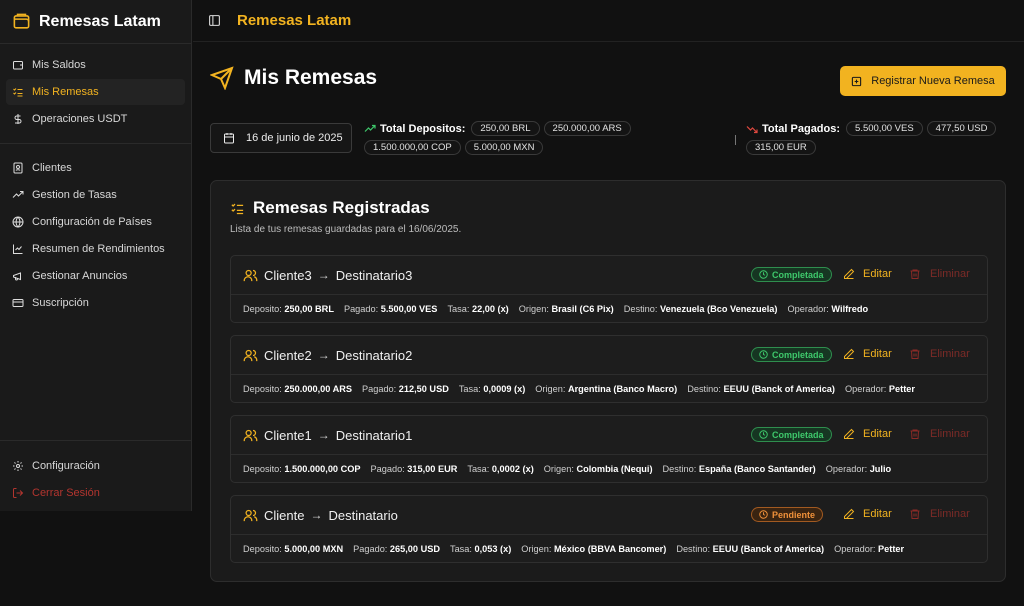 The width and height of the screenshot is (1024, 606). Describe the element at coordinates (405, 389) in the screenshot. I see `paid-field: Pagado: 212,50 USD` at that location.